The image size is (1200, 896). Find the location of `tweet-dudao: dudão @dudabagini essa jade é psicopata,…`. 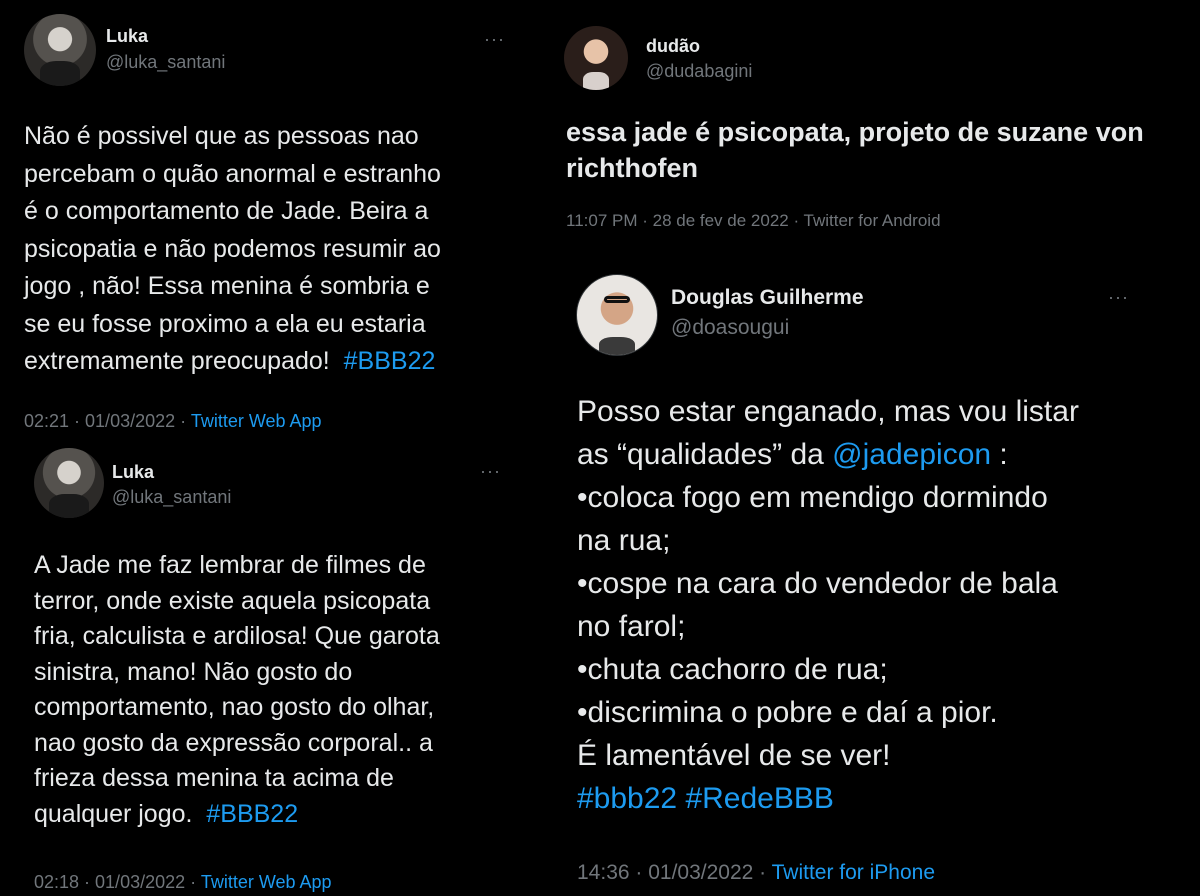

tweet-dudao: dudão @dudabagini essa jade é psicopata,… is located at coordinates (880, 125).